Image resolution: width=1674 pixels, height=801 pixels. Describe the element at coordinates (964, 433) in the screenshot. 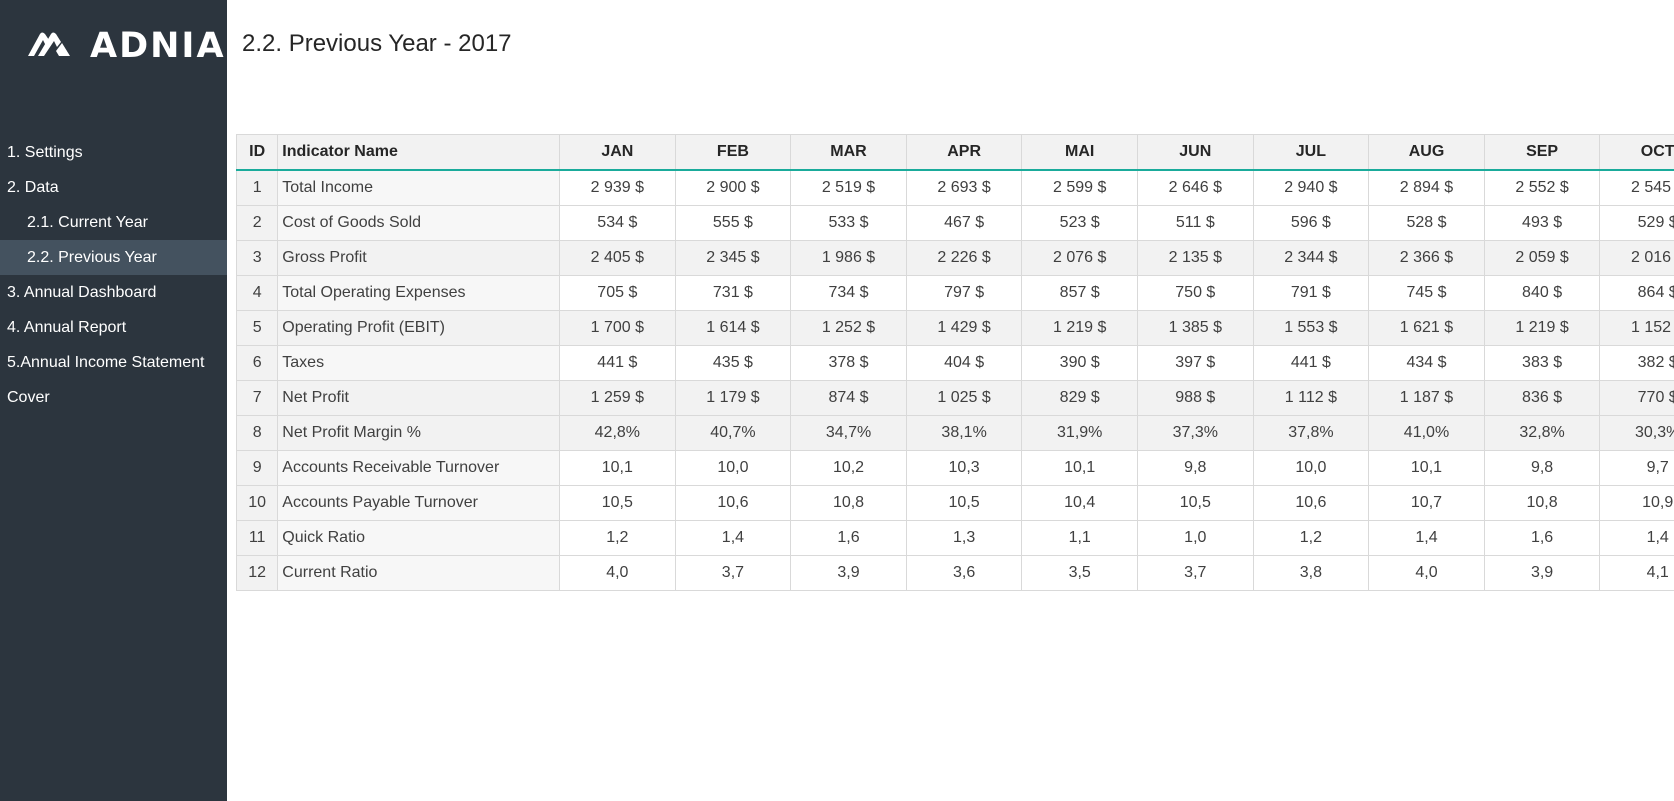

I see `value-cell-apr: 38,1%` at that location.